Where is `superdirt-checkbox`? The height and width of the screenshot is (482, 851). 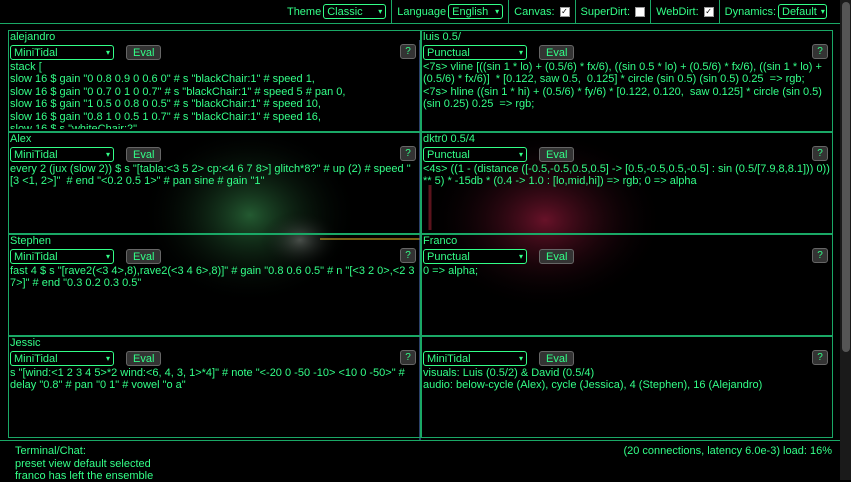
superdirt-checkbox is located at coordinates (640, 11).